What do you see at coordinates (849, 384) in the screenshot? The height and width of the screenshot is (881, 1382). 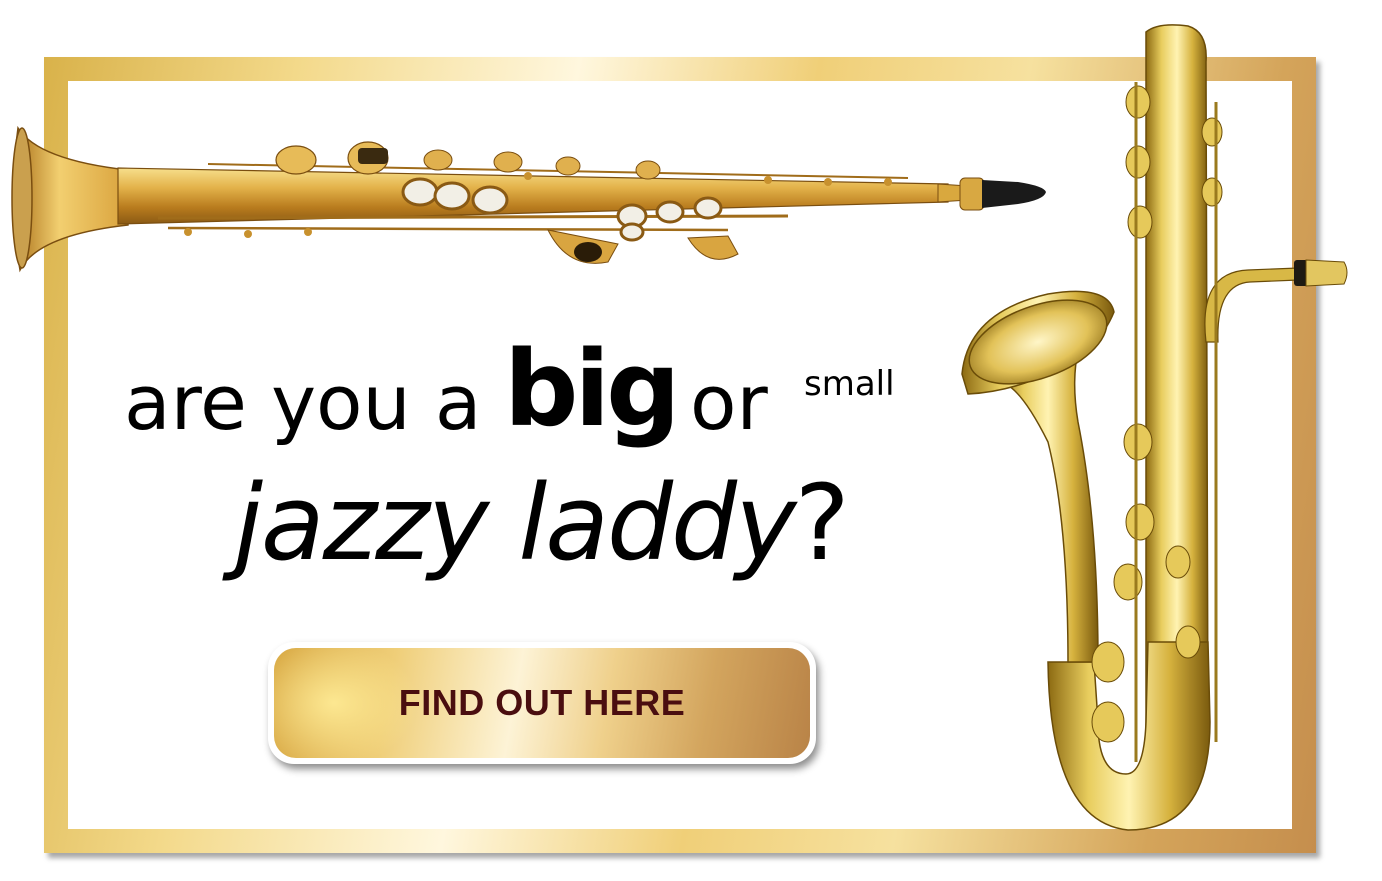 I see `headline-small: small` at bounding box center [849, 384].